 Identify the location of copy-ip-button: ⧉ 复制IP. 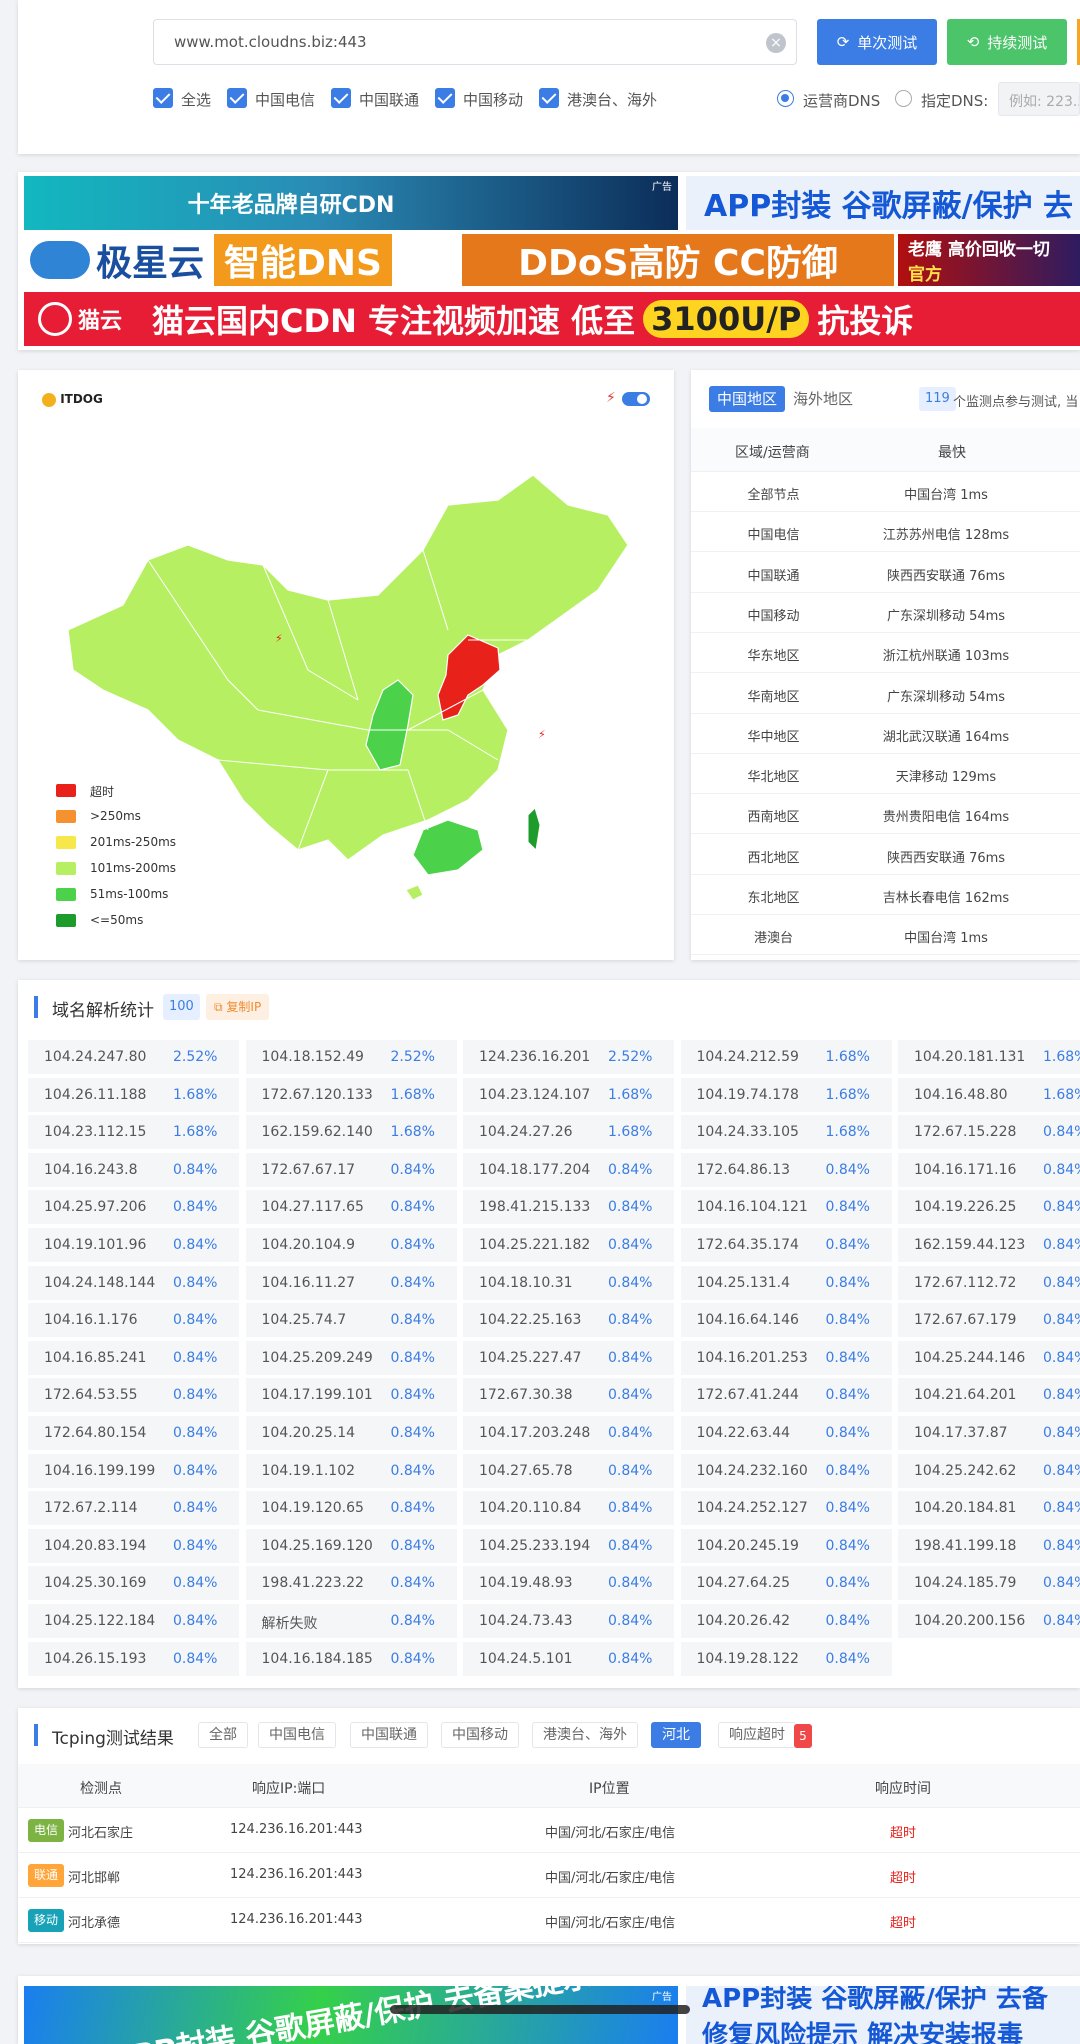
(238, 1007).